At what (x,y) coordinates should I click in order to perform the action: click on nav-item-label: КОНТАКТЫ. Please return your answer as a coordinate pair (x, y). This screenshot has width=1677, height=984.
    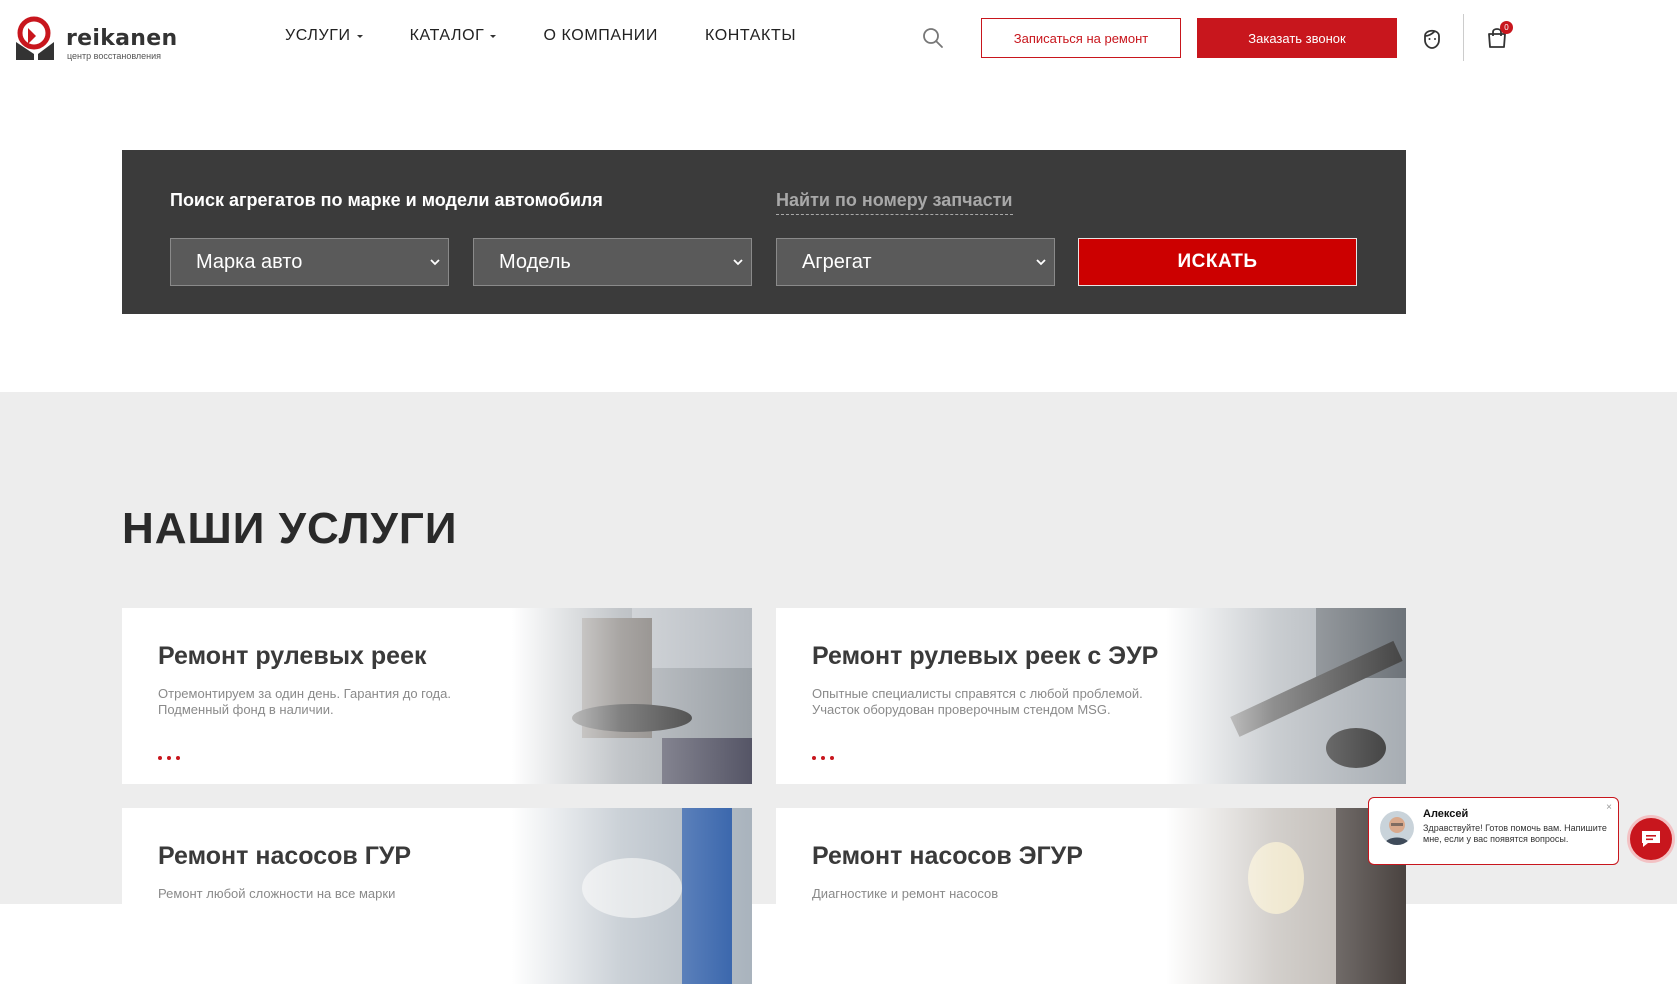
    Looking at the image, I should click on (750, 35).